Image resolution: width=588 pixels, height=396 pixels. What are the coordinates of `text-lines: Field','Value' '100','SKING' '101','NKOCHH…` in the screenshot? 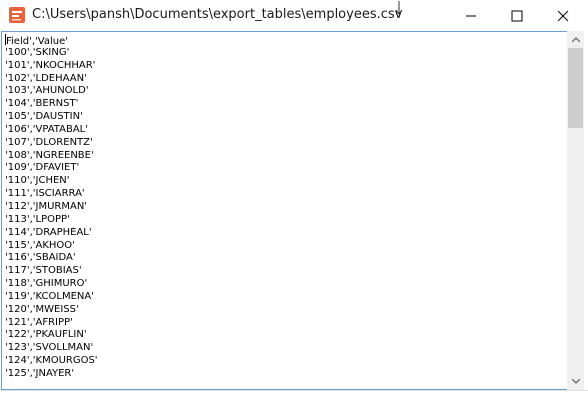 It's located at (51, 207).